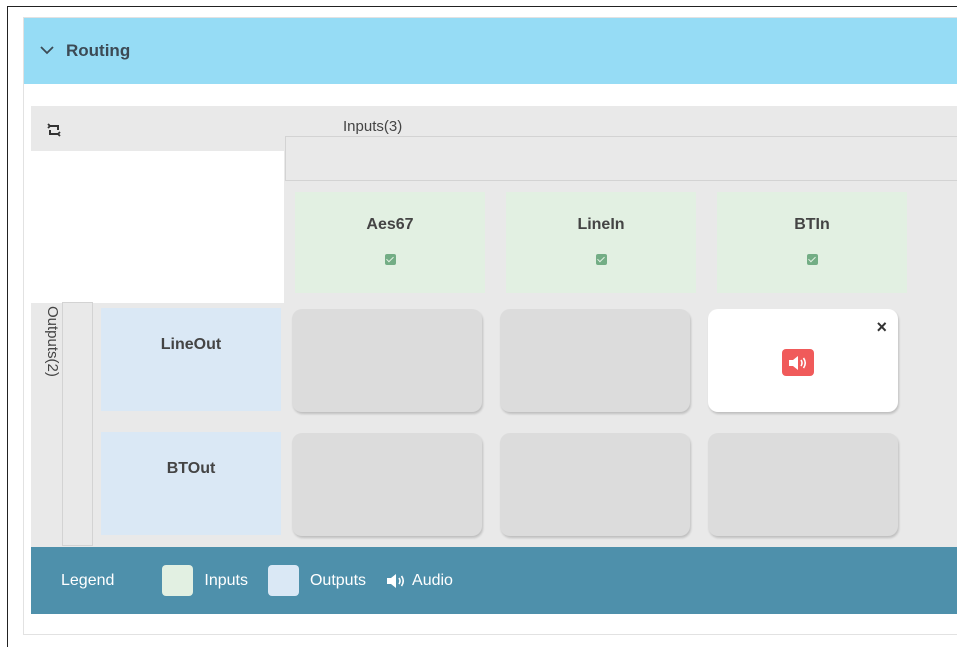 This screenshot has height=647, width=957. Describe the element at coordinates (52, 341) in the screenshot. I see `outputs-axis-label: Outputs(2)` at that location.